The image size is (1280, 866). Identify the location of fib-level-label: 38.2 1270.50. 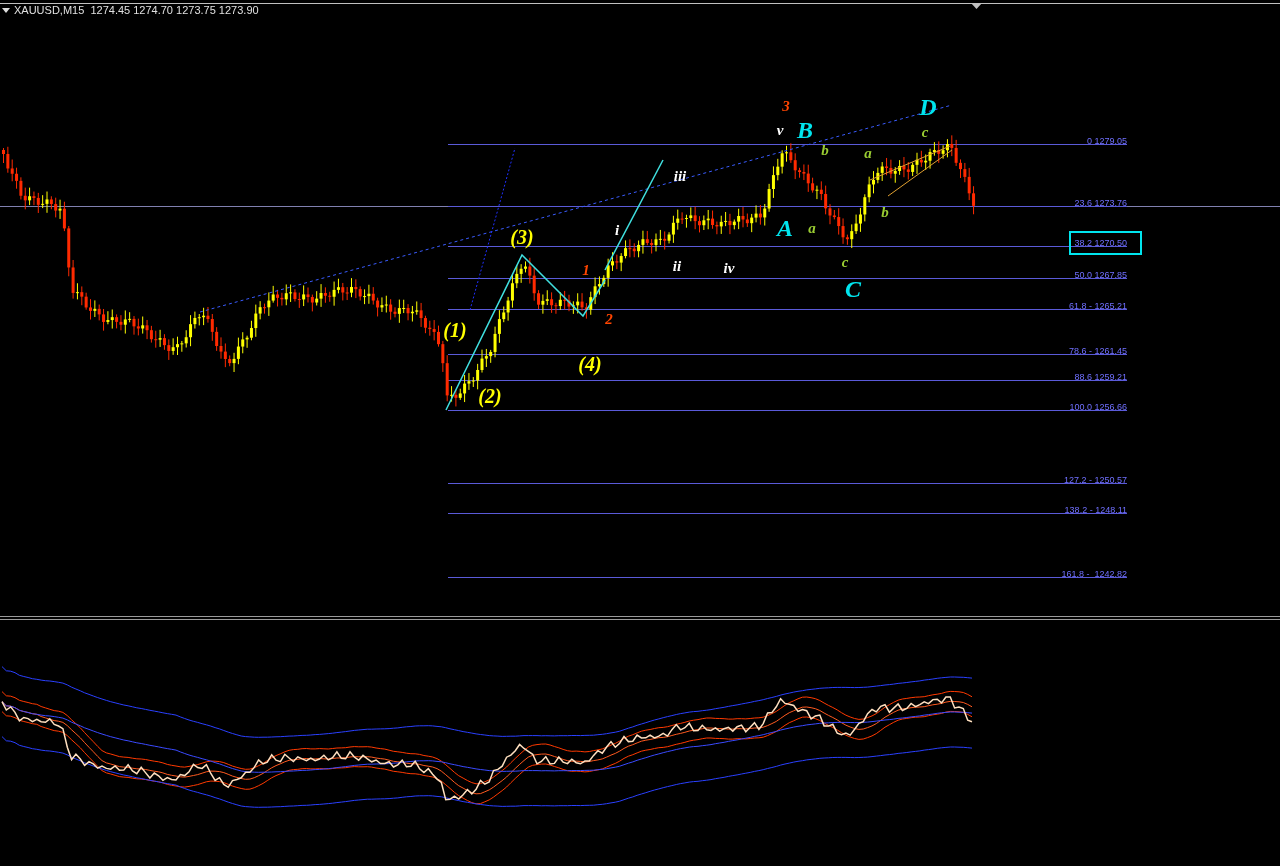
(1105, 243).